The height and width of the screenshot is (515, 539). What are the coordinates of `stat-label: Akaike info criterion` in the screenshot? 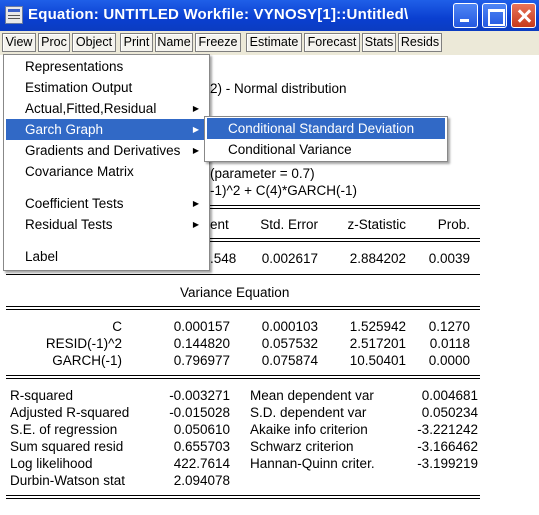 It's located at (309, 429).